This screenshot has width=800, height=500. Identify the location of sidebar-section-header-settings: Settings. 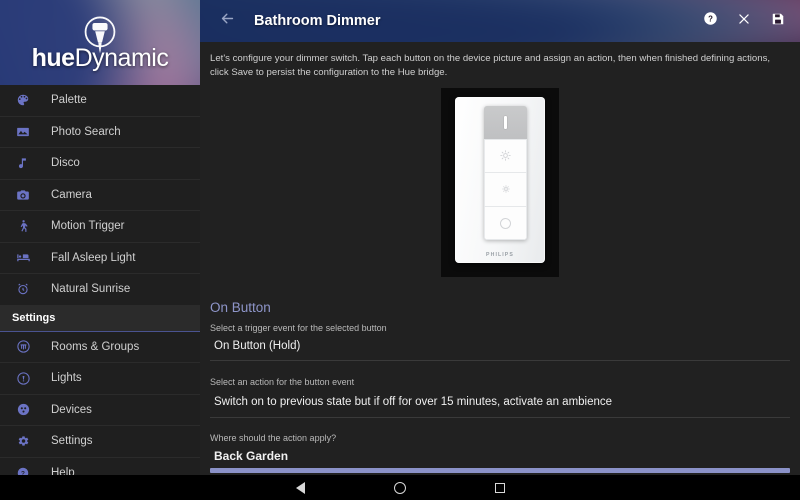
(100, 318).